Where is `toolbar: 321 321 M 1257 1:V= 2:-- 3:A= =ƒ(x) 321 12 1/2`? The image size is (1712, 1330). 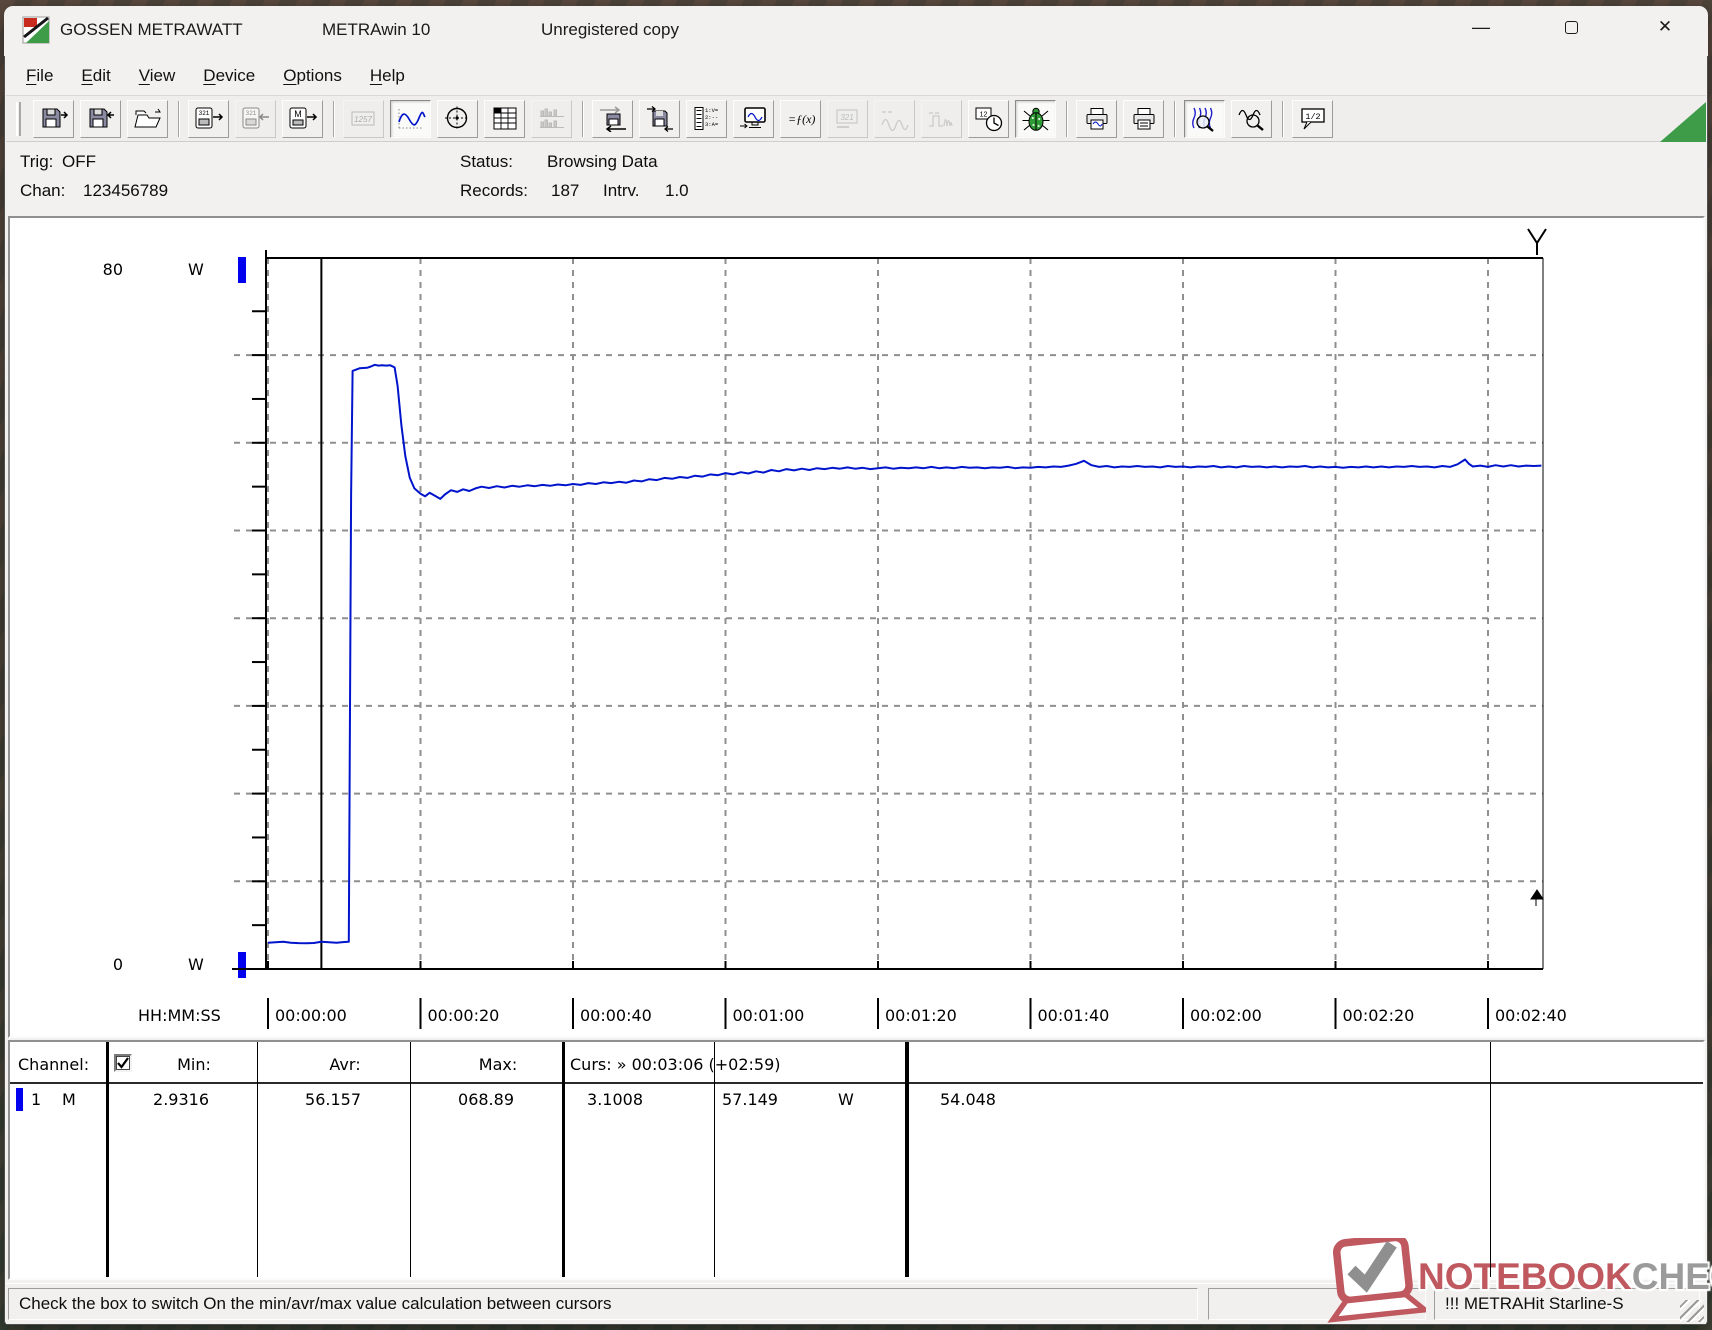
toolbar: 321 321 M 1257 1:V= 2:-- 3:A= =ƒ(x) 321 12 1/2 is located at coordinates (856, 118).